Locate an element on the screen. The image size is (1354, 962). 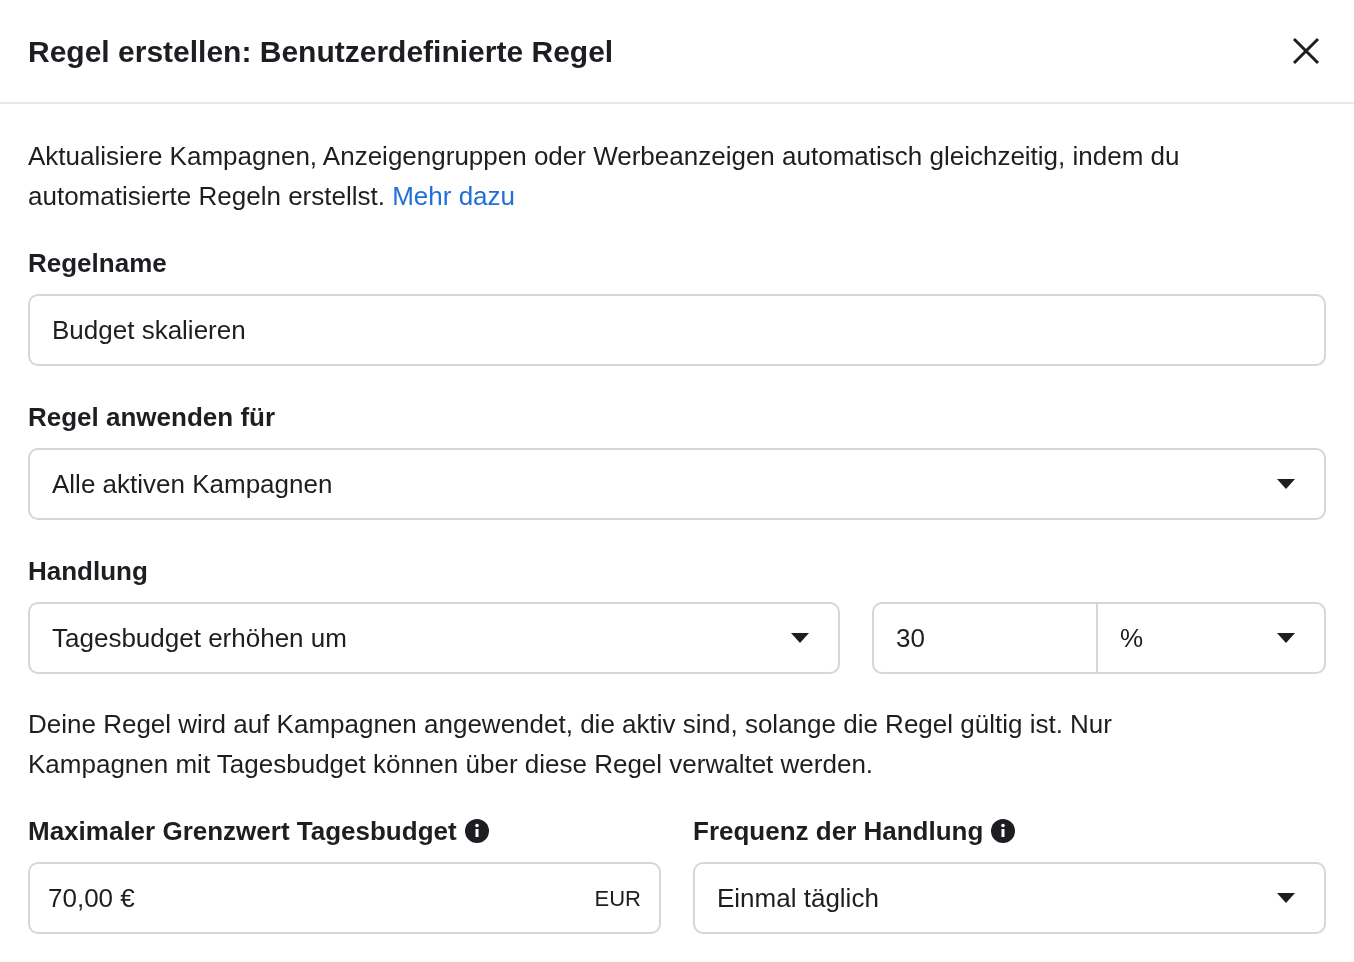
field-label: Maximaler Grenzwert Tagesbudget is located at coordinates (242, 831).